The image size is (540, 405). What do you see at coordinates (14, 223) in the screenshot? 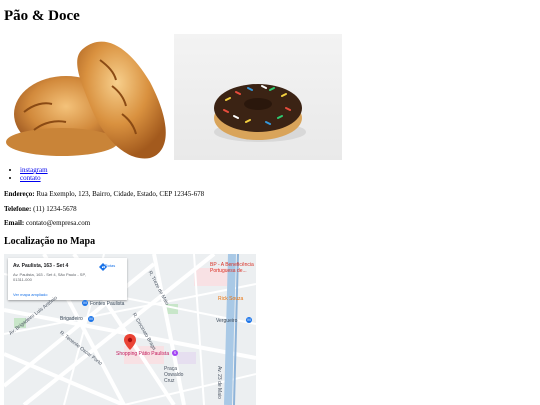
I see `email-label: Email:` at bounding box center [14, 223].